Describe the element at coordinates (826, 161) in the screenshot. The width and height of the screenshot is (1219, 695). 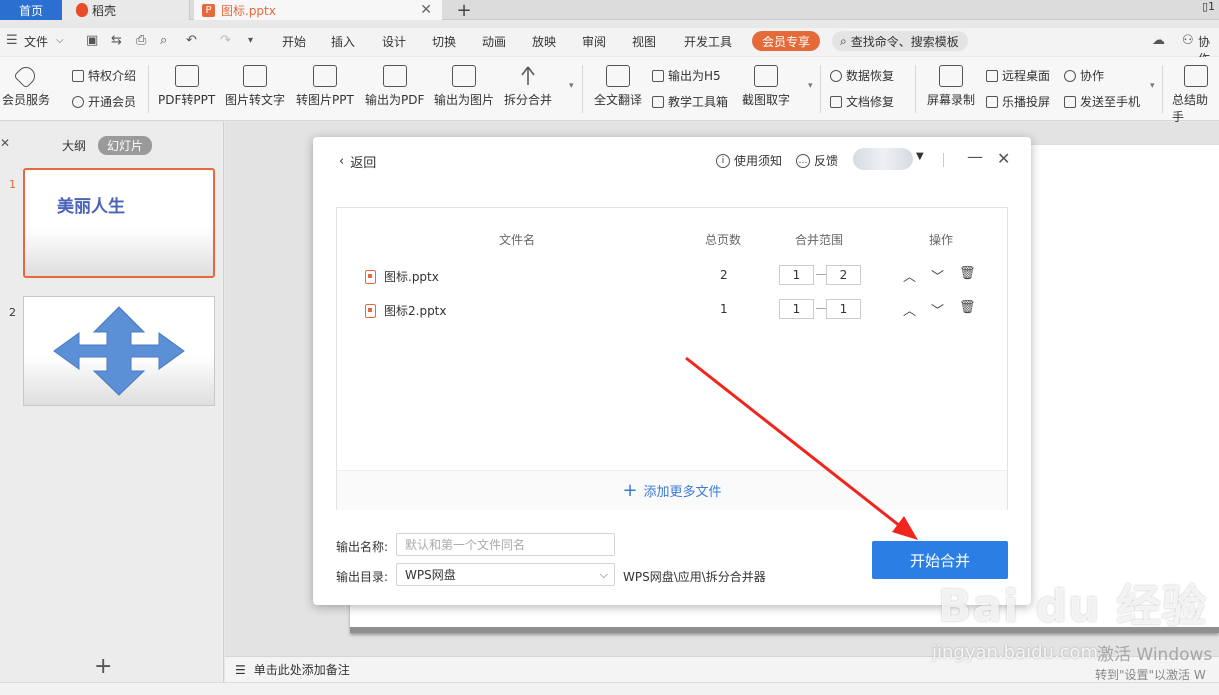
I see `feedback-label: 反馈` at that location.